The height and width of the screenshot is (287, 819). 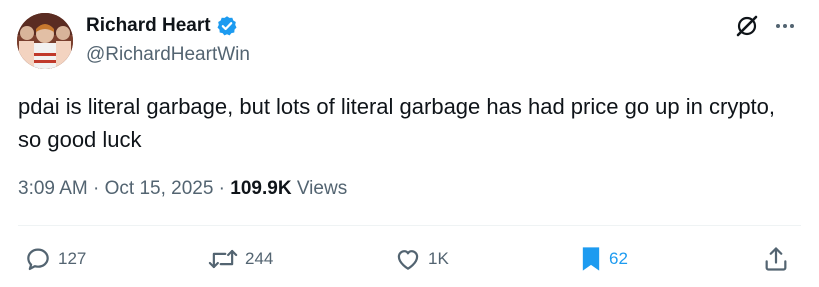 I want to click on more-icon, so click(x=785, y=26).